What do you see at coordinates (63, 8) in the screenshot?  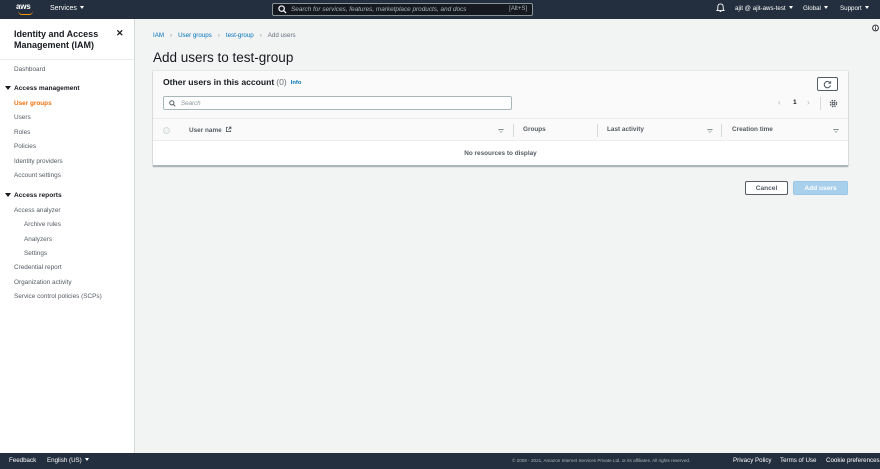 I see `services-label: Services` at bounding box center [63, 8].